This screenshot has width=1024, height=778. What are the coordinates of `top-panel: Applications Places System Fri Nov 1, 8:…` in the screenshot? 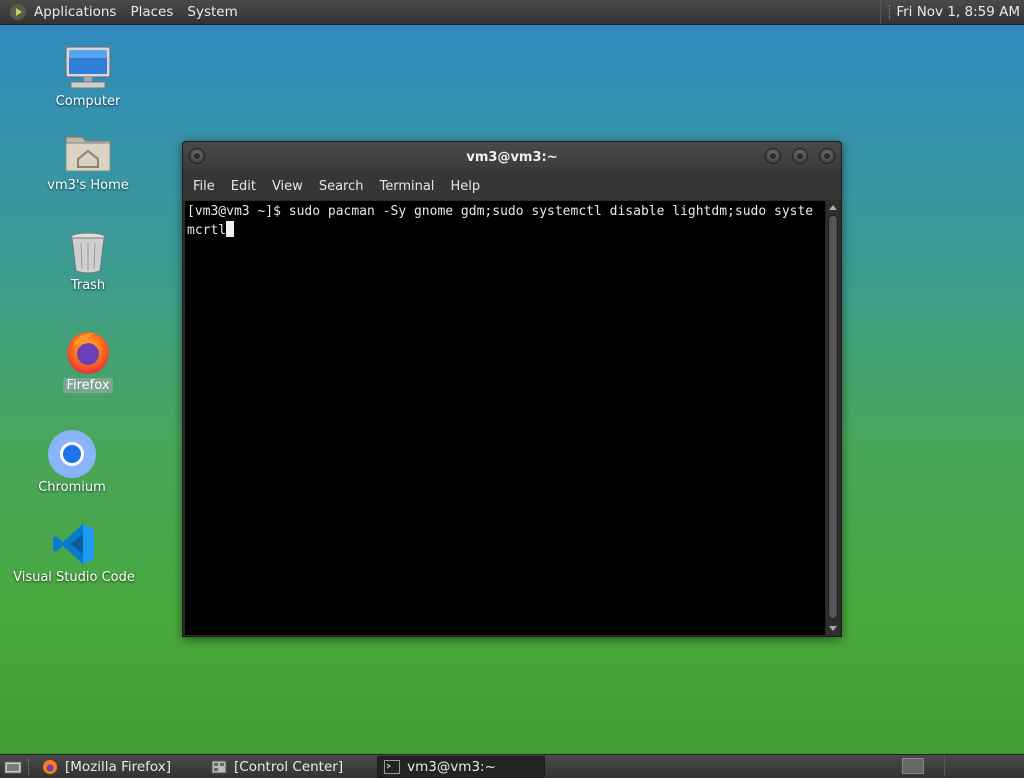 It's located at (512, 12).